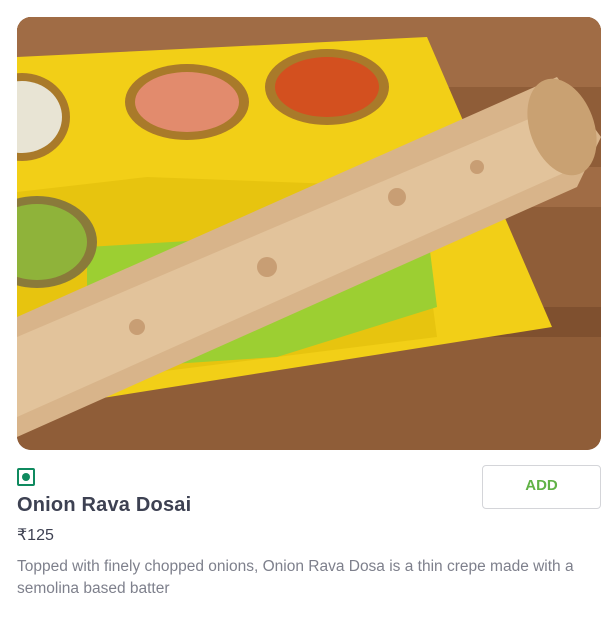  I want to click on veg-indicator-icon, so click(26, 477).